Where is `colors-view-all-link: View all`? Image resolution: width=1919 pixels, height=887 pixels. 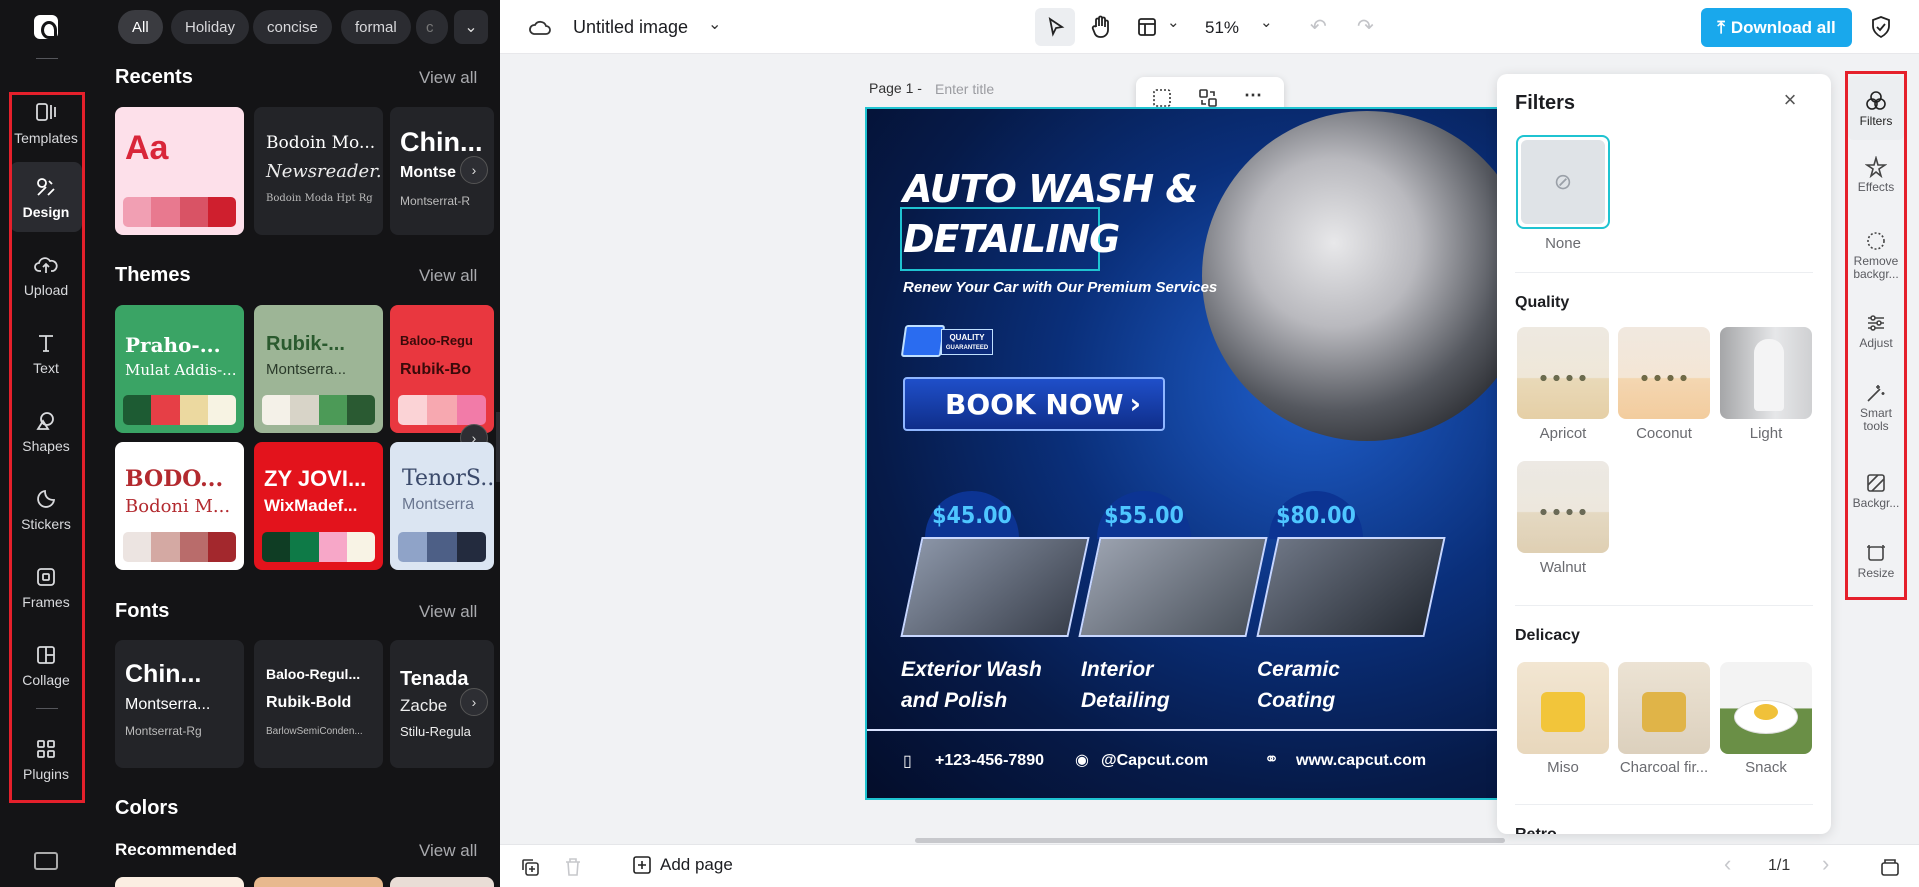
colors-view-all-link: View all is located at coordinates (448, 851).